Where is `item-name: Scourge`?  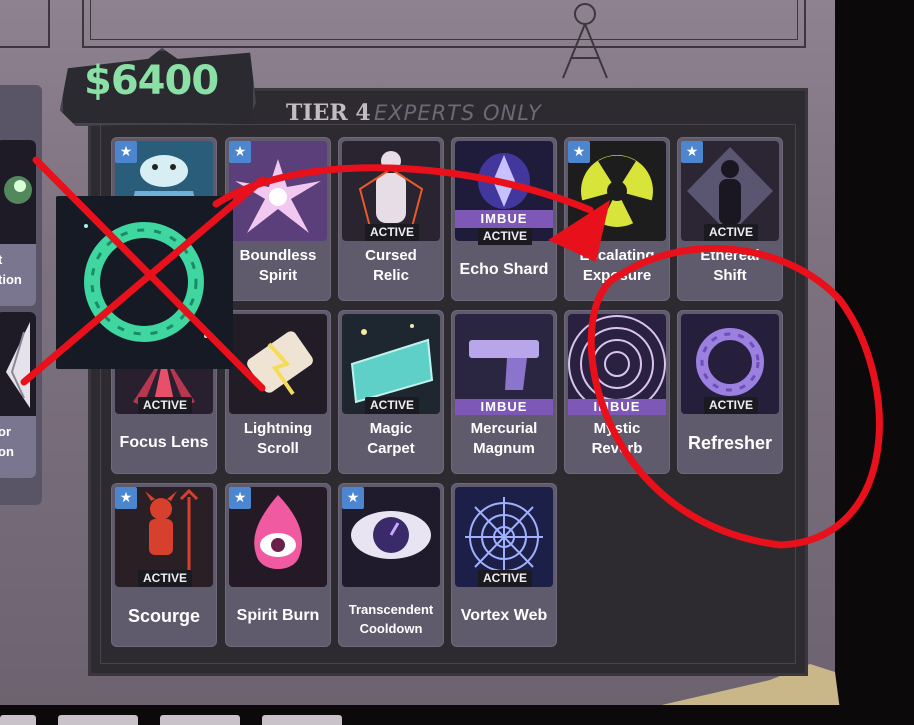 item-name: Scourge is located at coordinates (164, 616).